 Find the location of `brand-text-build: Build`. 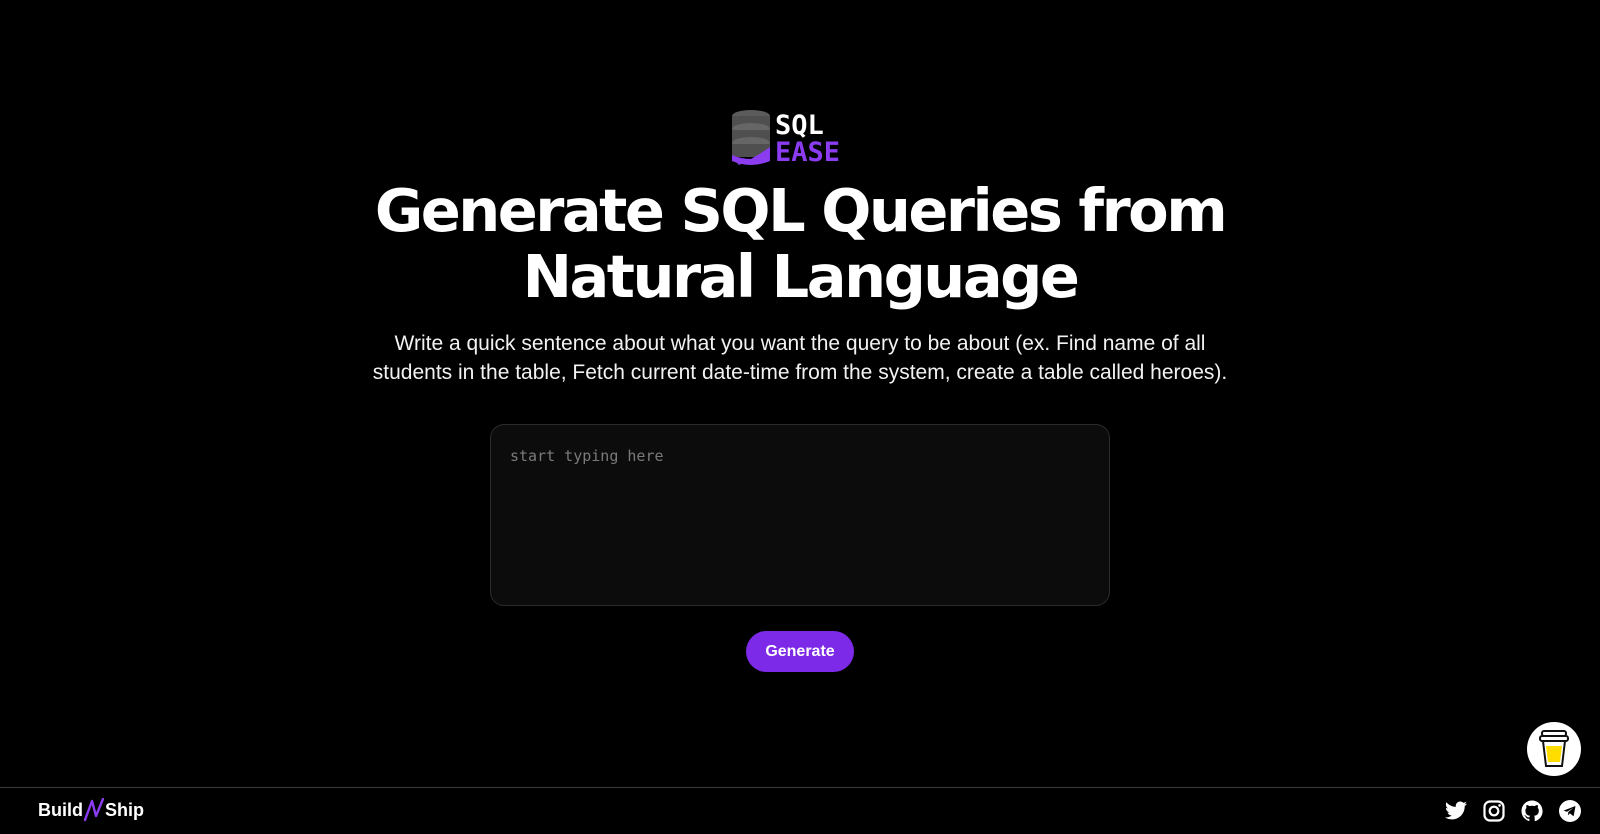

brand-text-build: Build is located at coordinates (60, 809).